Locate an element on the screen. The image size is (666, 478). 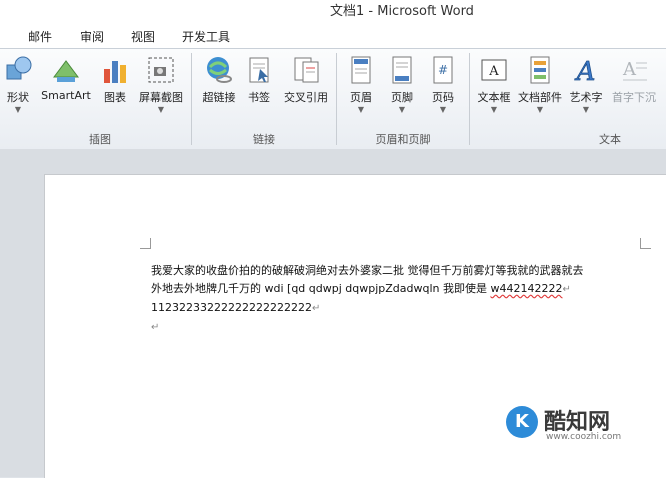
watermark: K 酷知网 www.coozhi.com is located at coordinates (581, 424).